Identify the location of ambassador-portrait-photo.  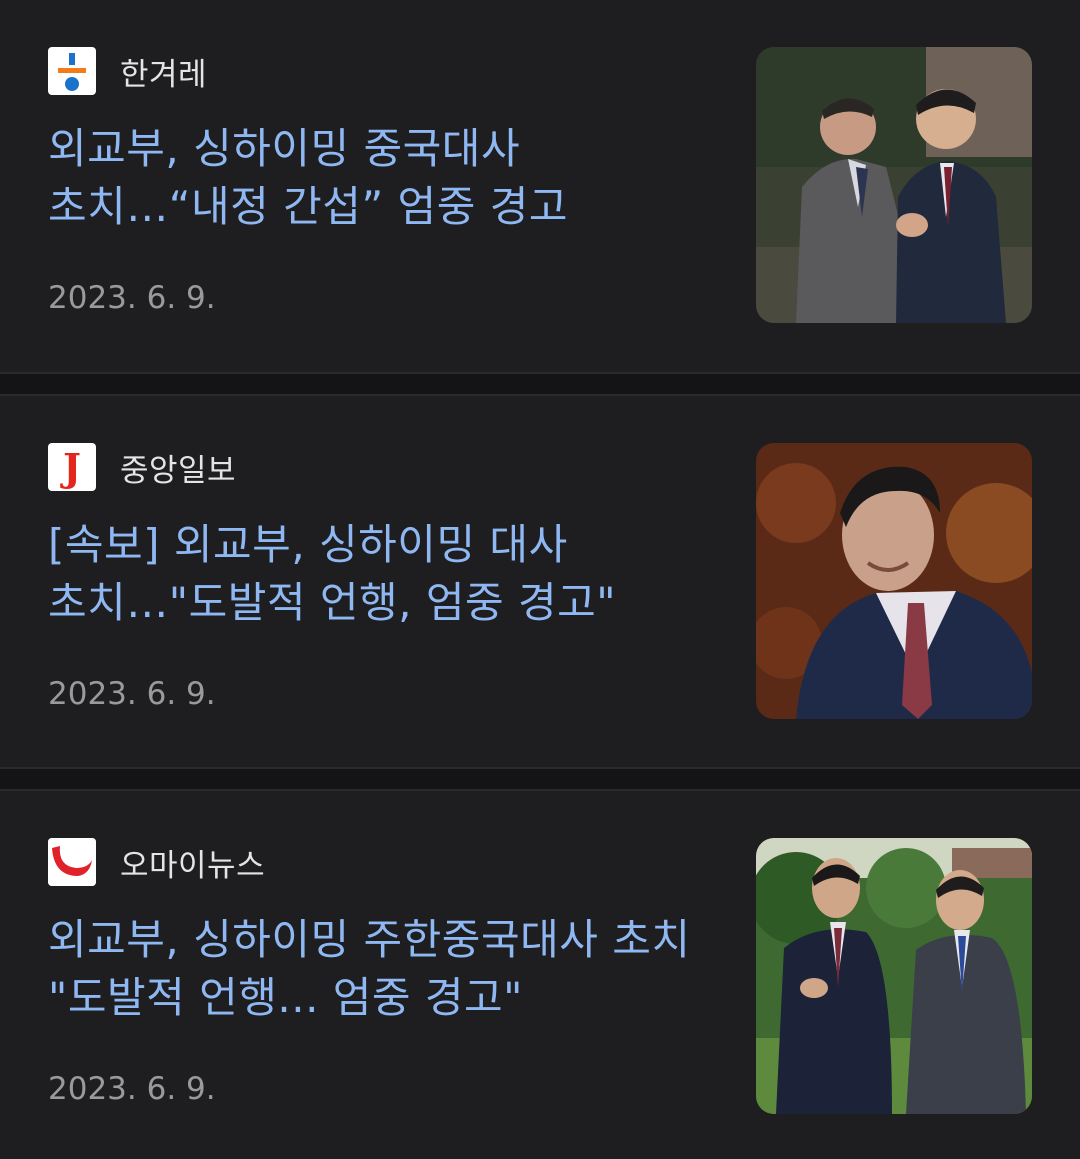
(894, 581).